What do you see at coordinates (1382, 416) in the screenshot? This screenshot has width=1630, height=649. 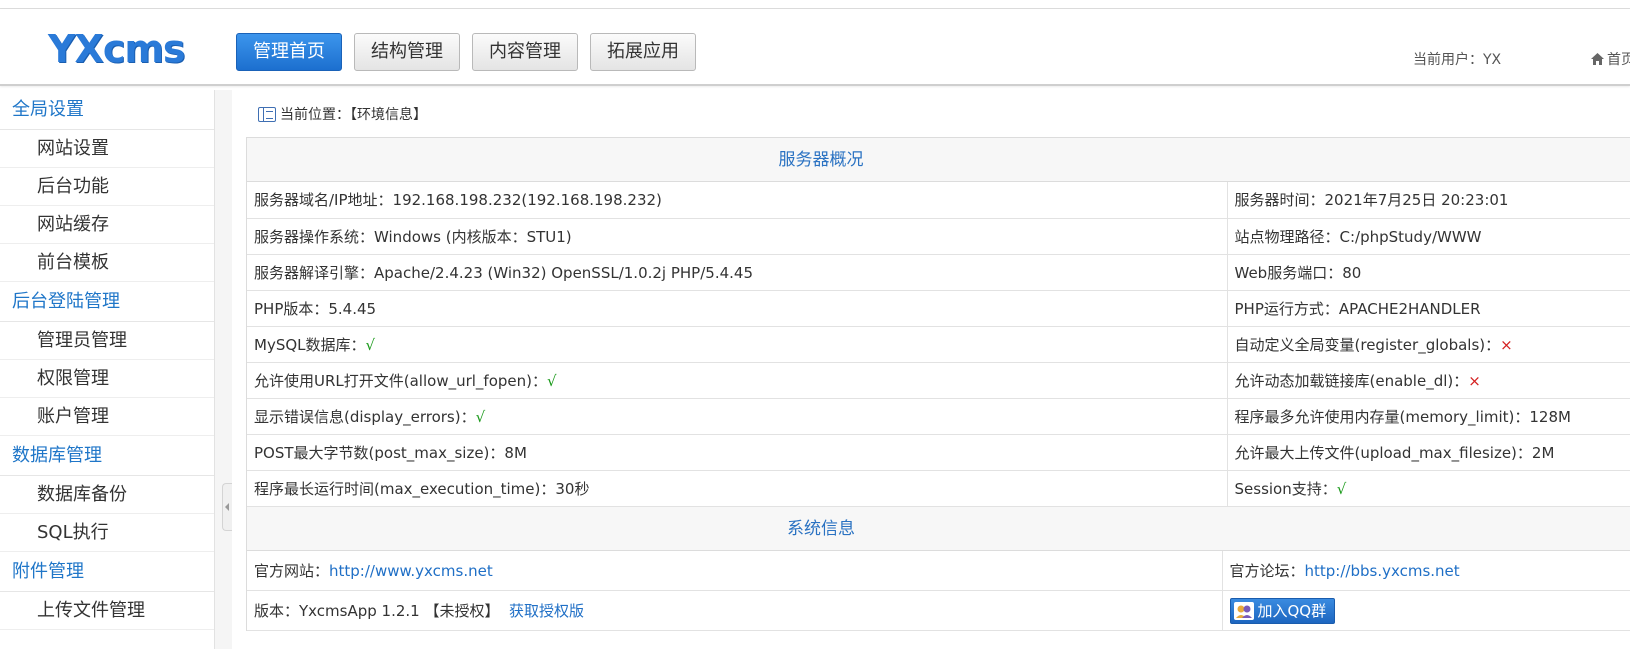 I see `info-label: 程序最多允许使用内存量(memory_limit)：` at bounding box center [1382, 416].